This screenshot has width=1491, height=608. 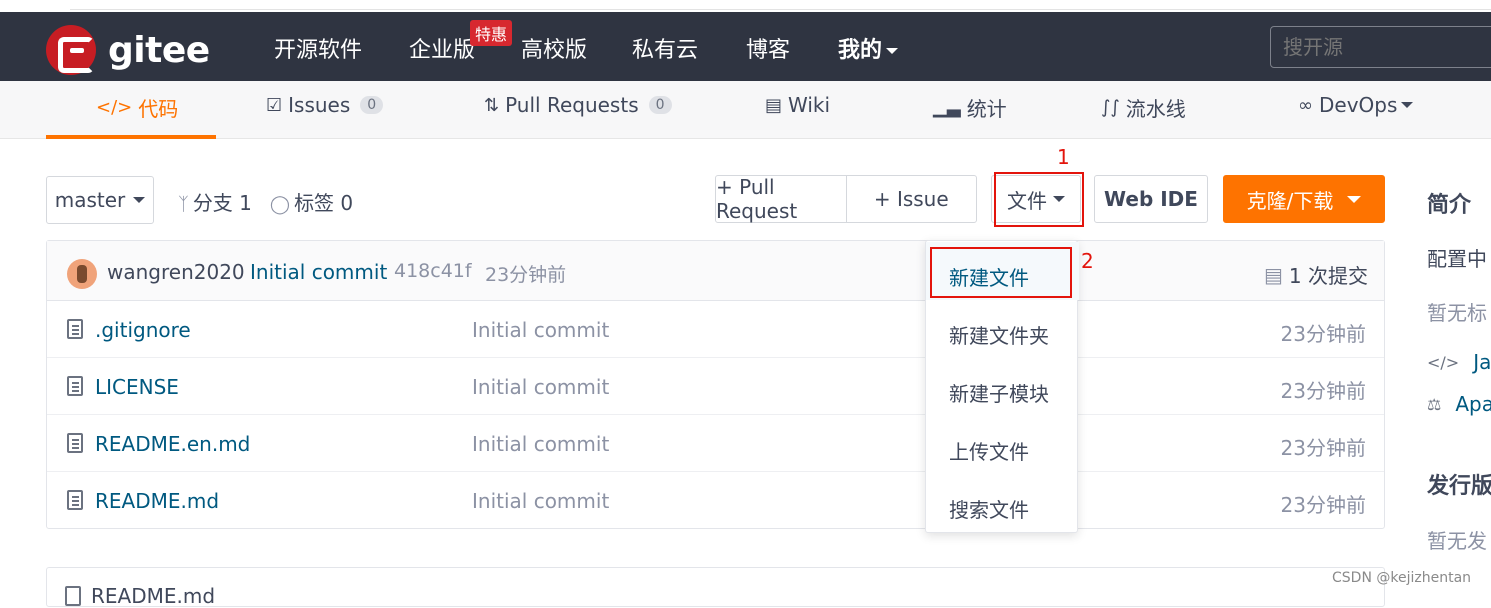 What do you see at coordinates (280, 204) in the screenshot?
I see `tag-icon: ◯` at bounding box center [280, 204].